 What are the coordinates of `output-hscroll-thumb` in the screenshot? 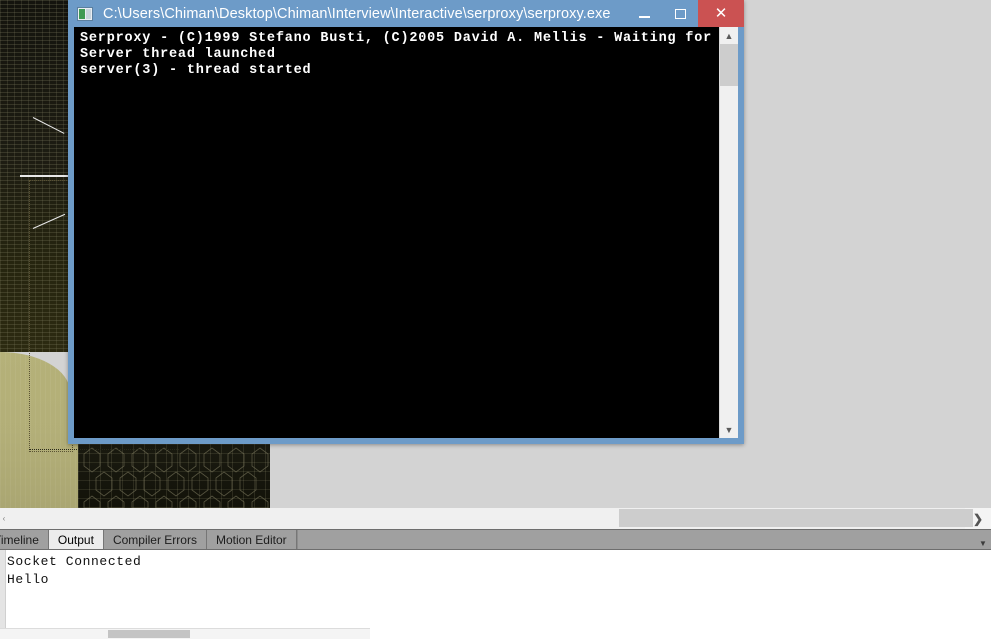 It's located at (149, 634).